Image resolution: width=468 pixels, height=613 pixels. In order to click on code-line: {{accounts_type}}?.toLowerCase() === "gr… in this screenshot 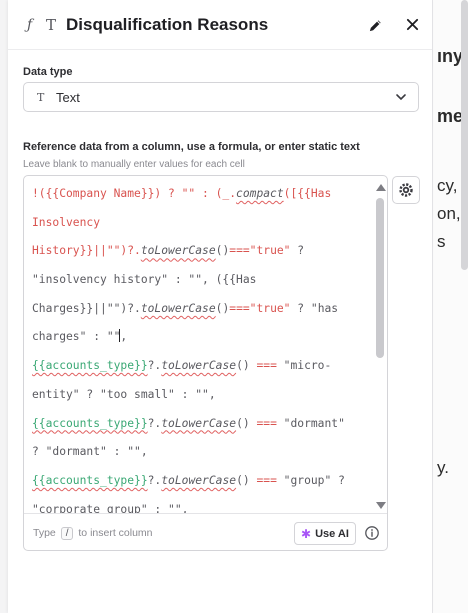, I will do `click(188, 480)`.